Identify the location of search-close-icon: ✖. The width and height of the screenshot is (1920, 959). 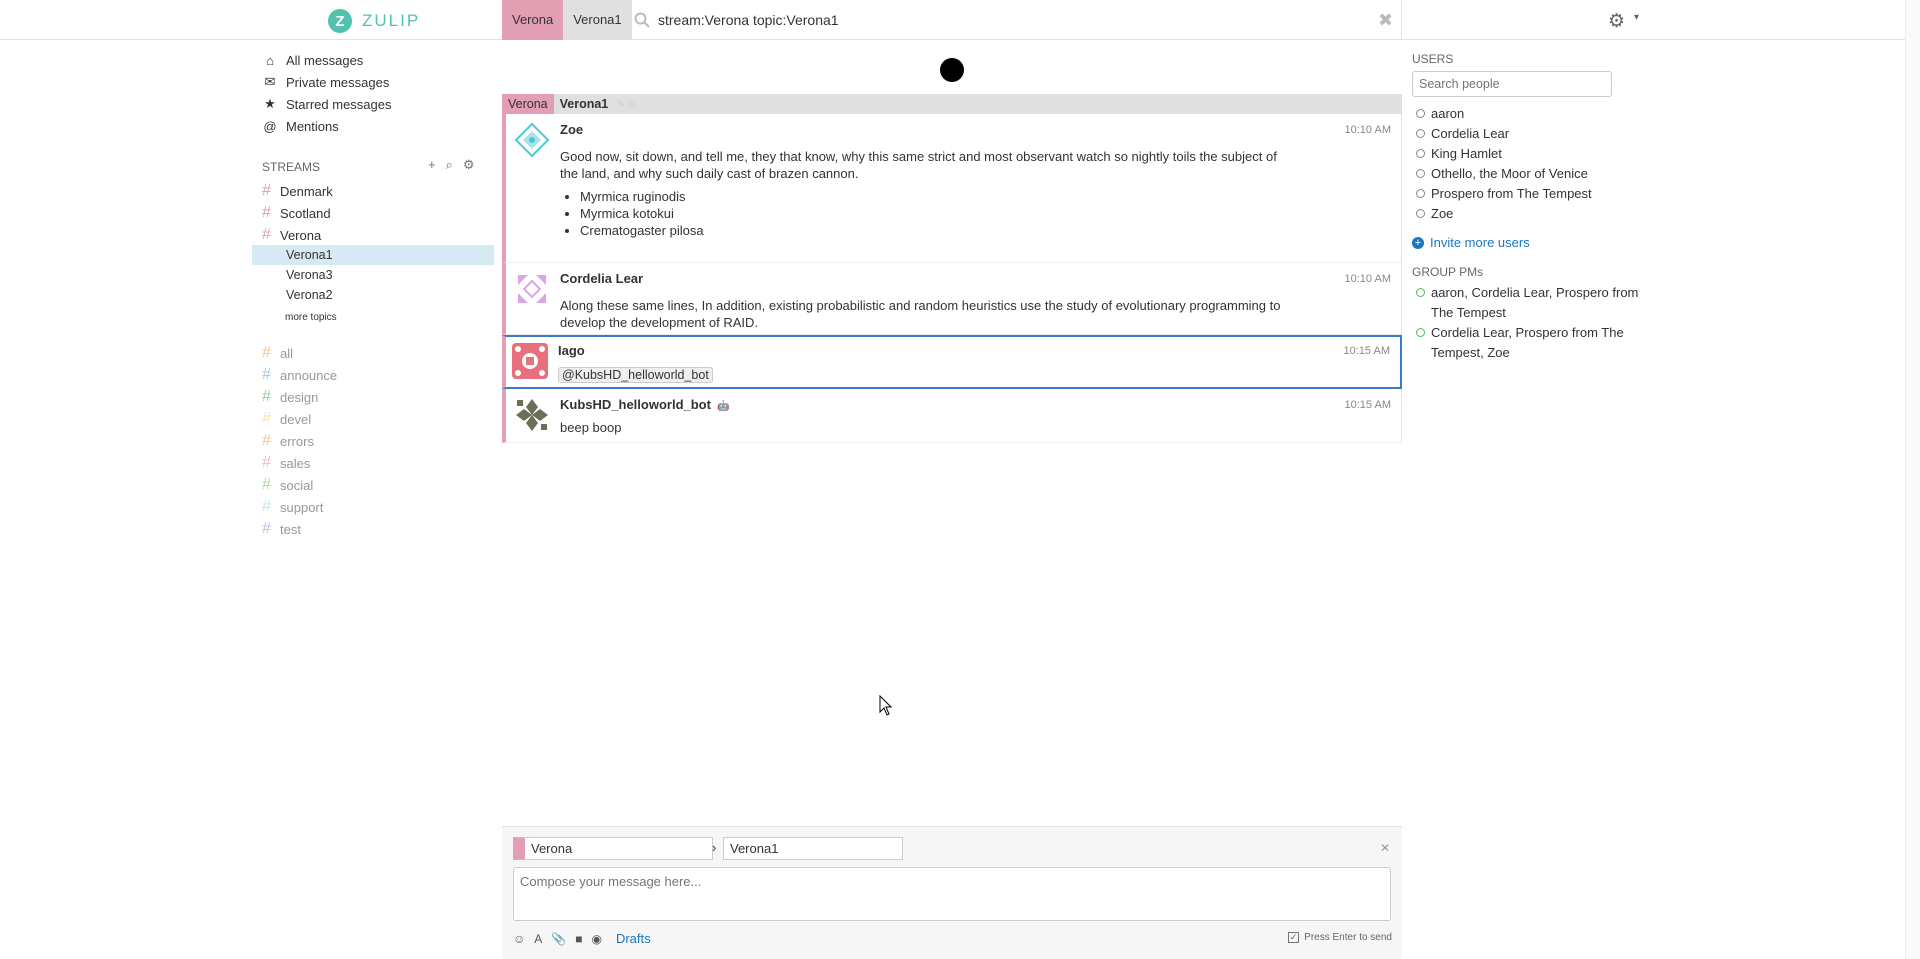
(1385, 20).